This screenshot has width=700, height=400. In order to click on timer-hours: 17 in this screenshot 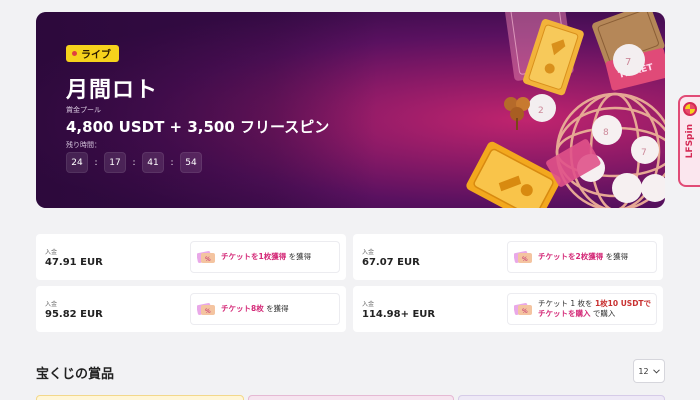, I will do `click(115, 162)`.